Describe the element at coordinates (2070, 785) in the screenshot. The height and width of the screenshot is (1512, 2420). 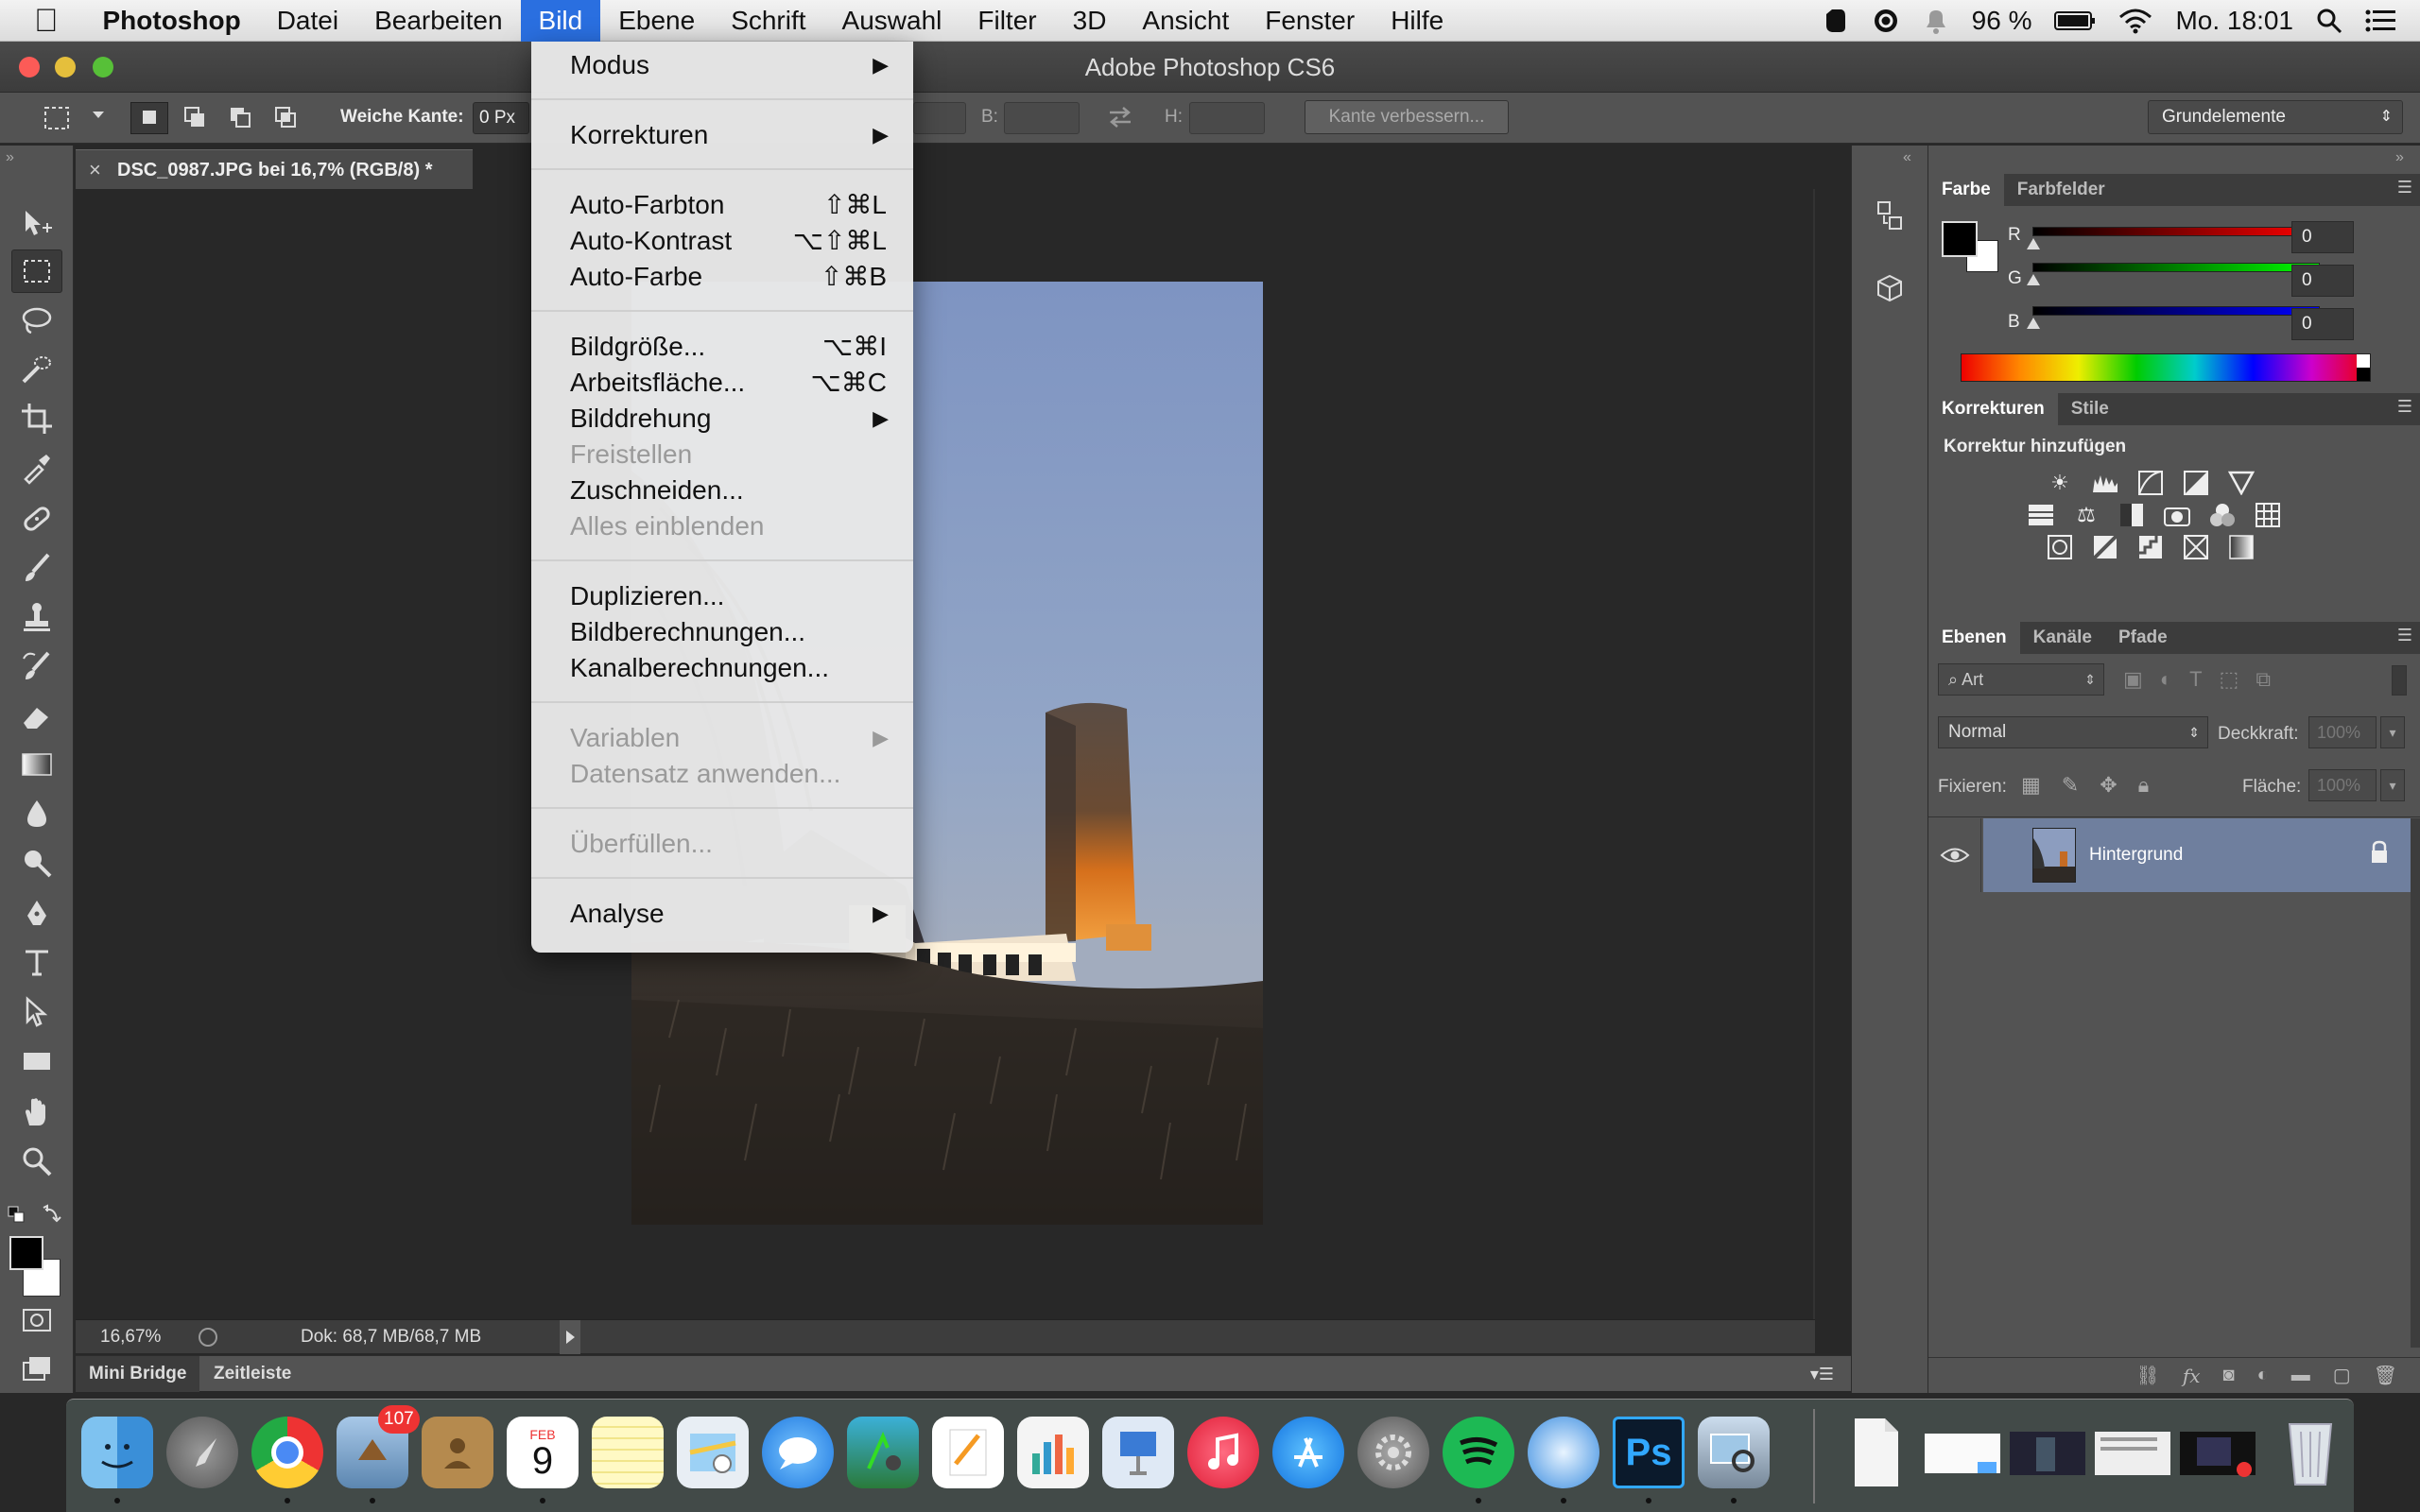
I see `lock-pixels-icon: ✎` at that location.